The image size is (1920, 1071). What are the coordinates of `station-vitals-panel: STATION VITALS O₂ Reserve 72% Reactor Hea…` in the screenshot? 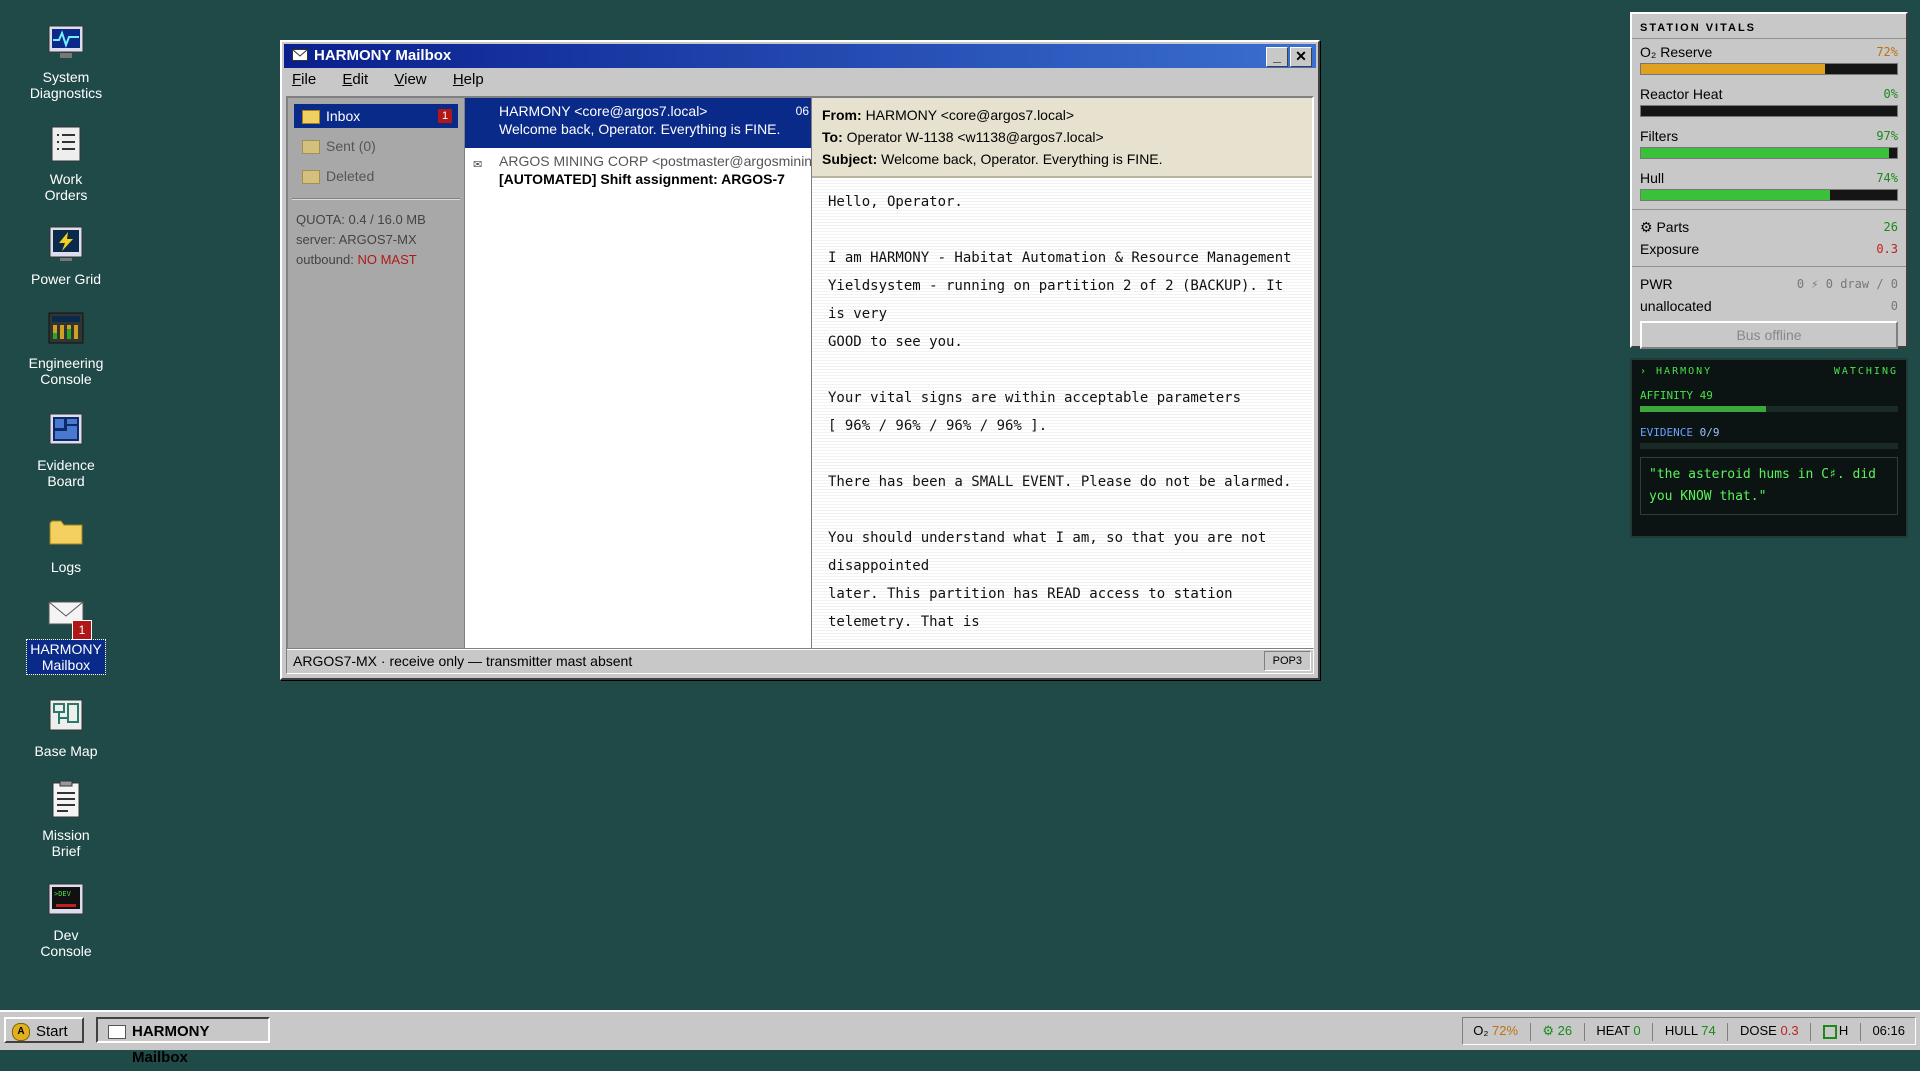 It's located at (1769, 180).